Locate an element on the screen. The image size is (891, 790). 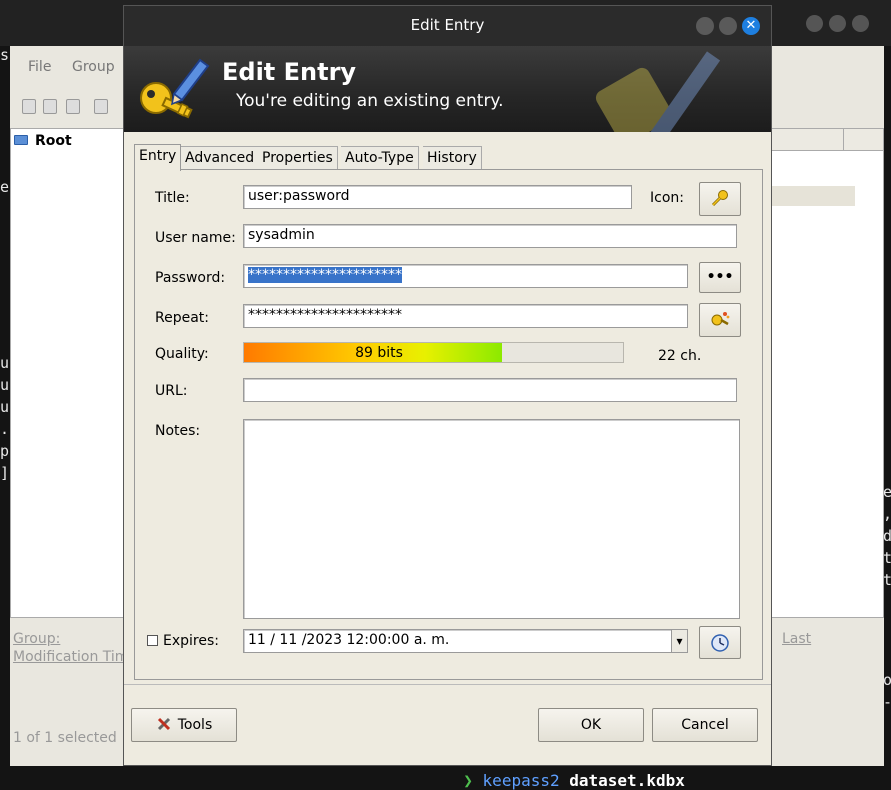
key-icon is located at coordinates (719, 198).